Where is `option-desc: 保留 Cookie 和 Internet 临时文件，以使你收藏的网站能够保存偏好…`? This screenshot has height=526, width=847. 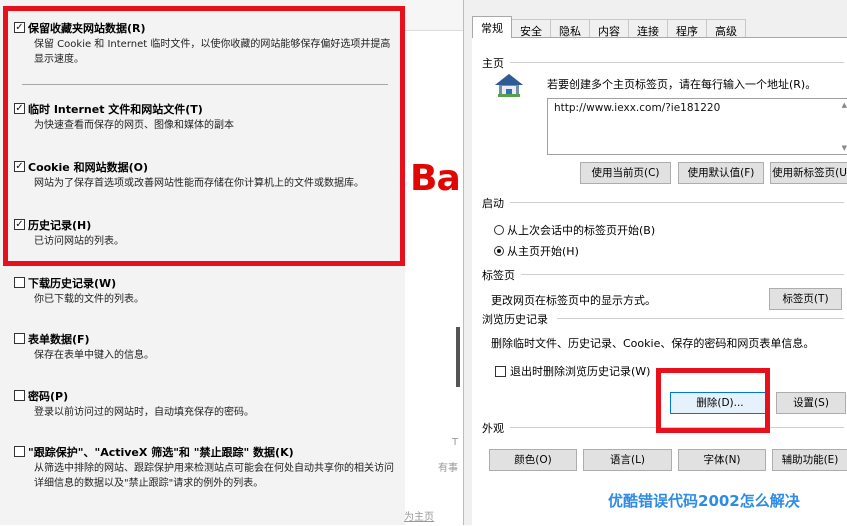
option-desc: 保留 Cookie 和 Internet 临时文件，以使你收藏的网站能够保存偏好… is located at coordinates (212, 52).